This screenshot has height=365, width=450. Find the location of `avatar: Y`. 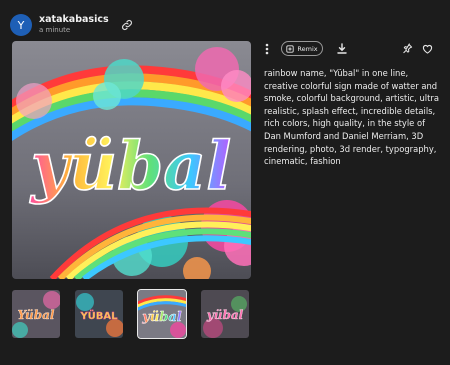

avatar: Y is located at coordinates (21, 25).